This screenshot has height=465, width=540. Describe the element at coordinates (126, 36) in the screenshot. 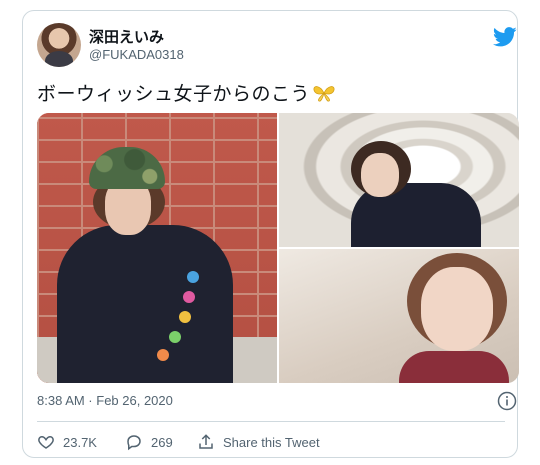

I see `display-name: 深田えいみ` at that location.